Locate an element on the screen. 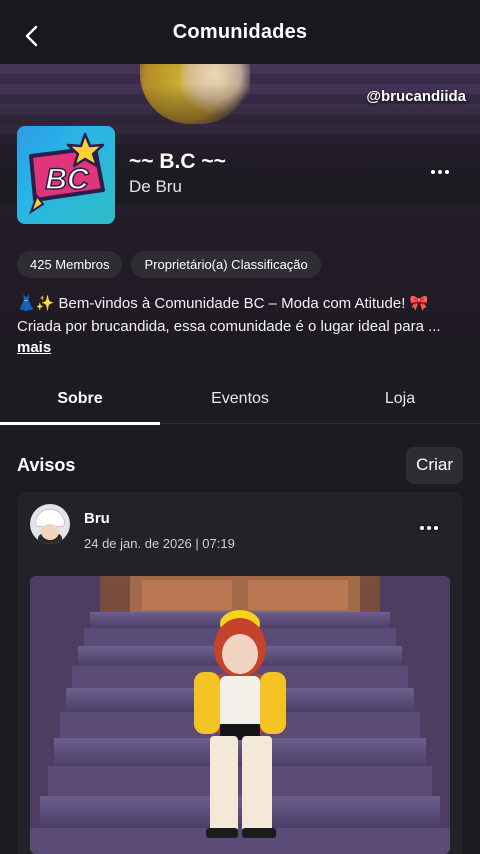  community-owner: De Bru is located at coordinates (155, 186).